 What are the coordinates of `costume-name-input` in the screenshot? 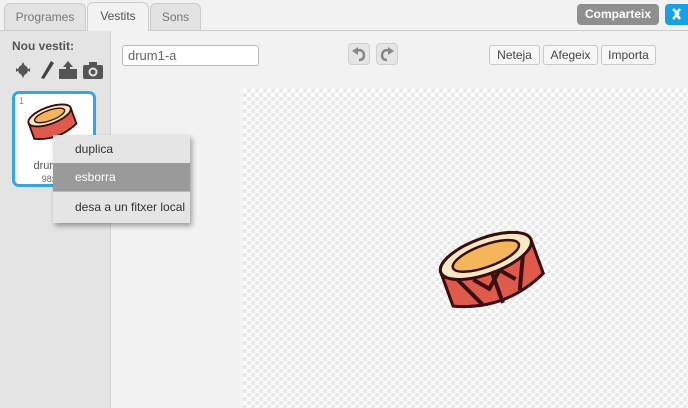 It's located at (190, 55).